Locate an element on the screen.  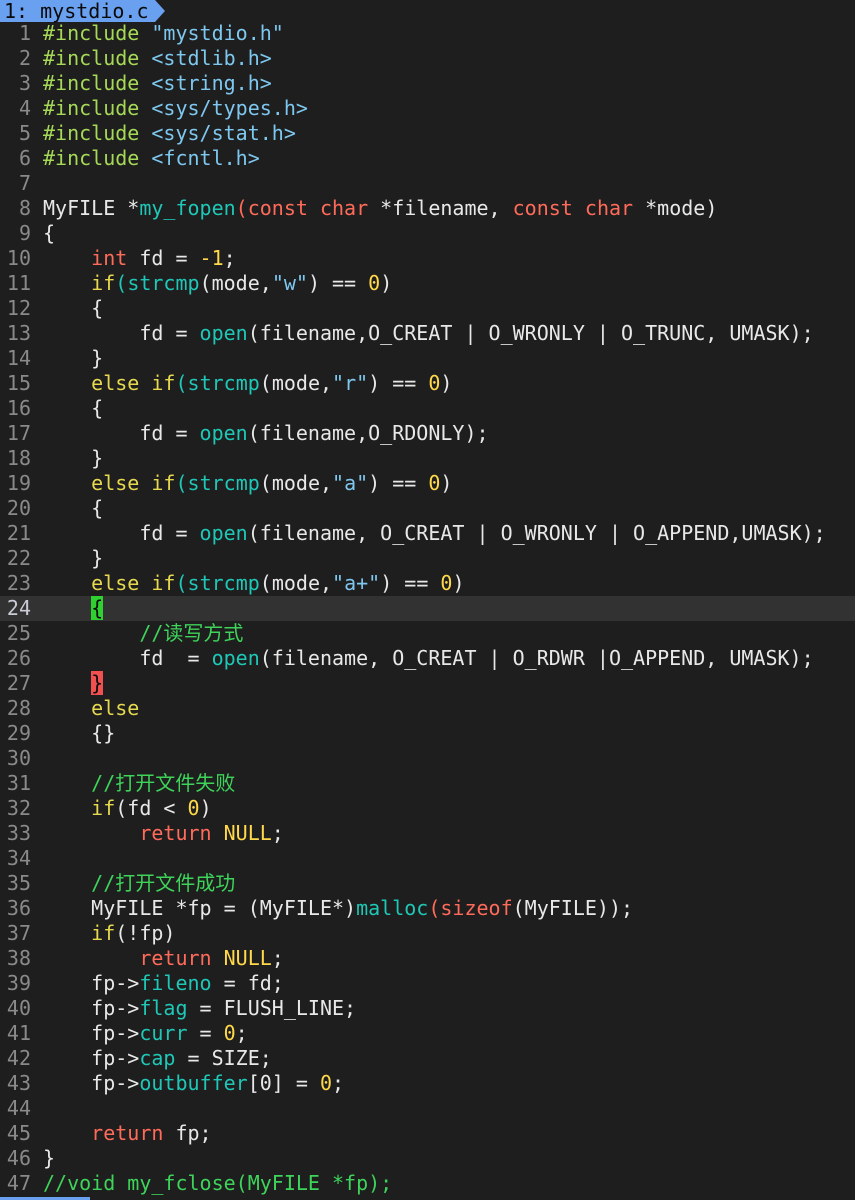
code-token: = SIZE; is located at coordinates (223, 1058).